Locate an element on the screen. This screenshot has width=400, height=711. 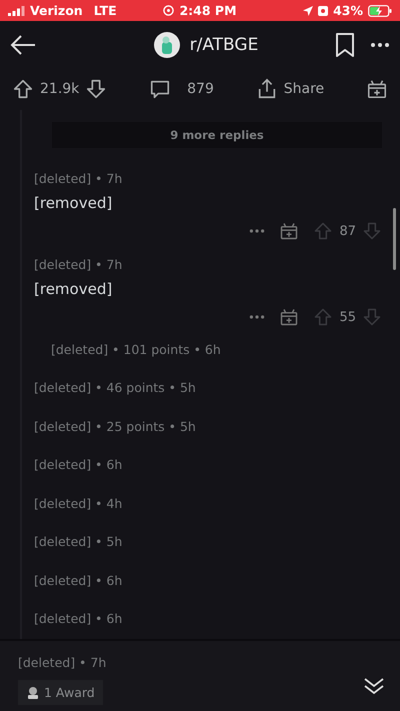
comment-score: 55 is located at coordinates (347, 317).